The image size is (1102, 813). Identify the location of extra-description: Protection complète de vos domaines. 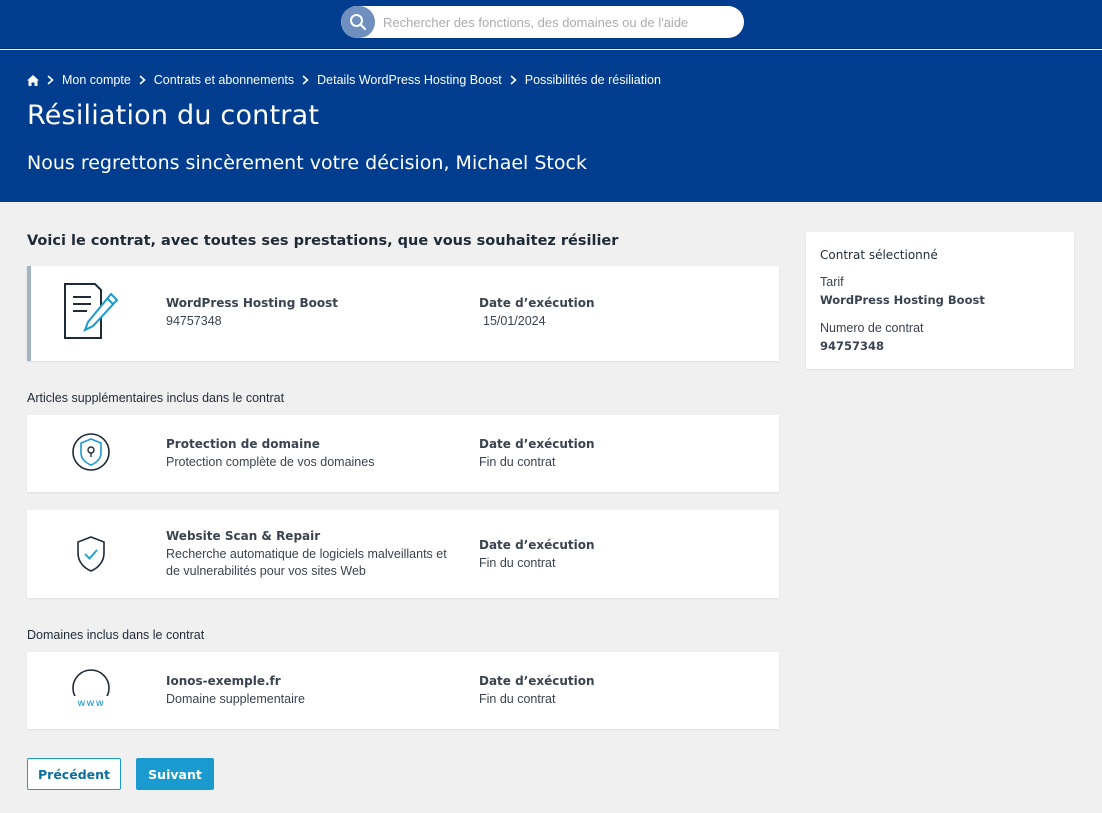
(270, 462).